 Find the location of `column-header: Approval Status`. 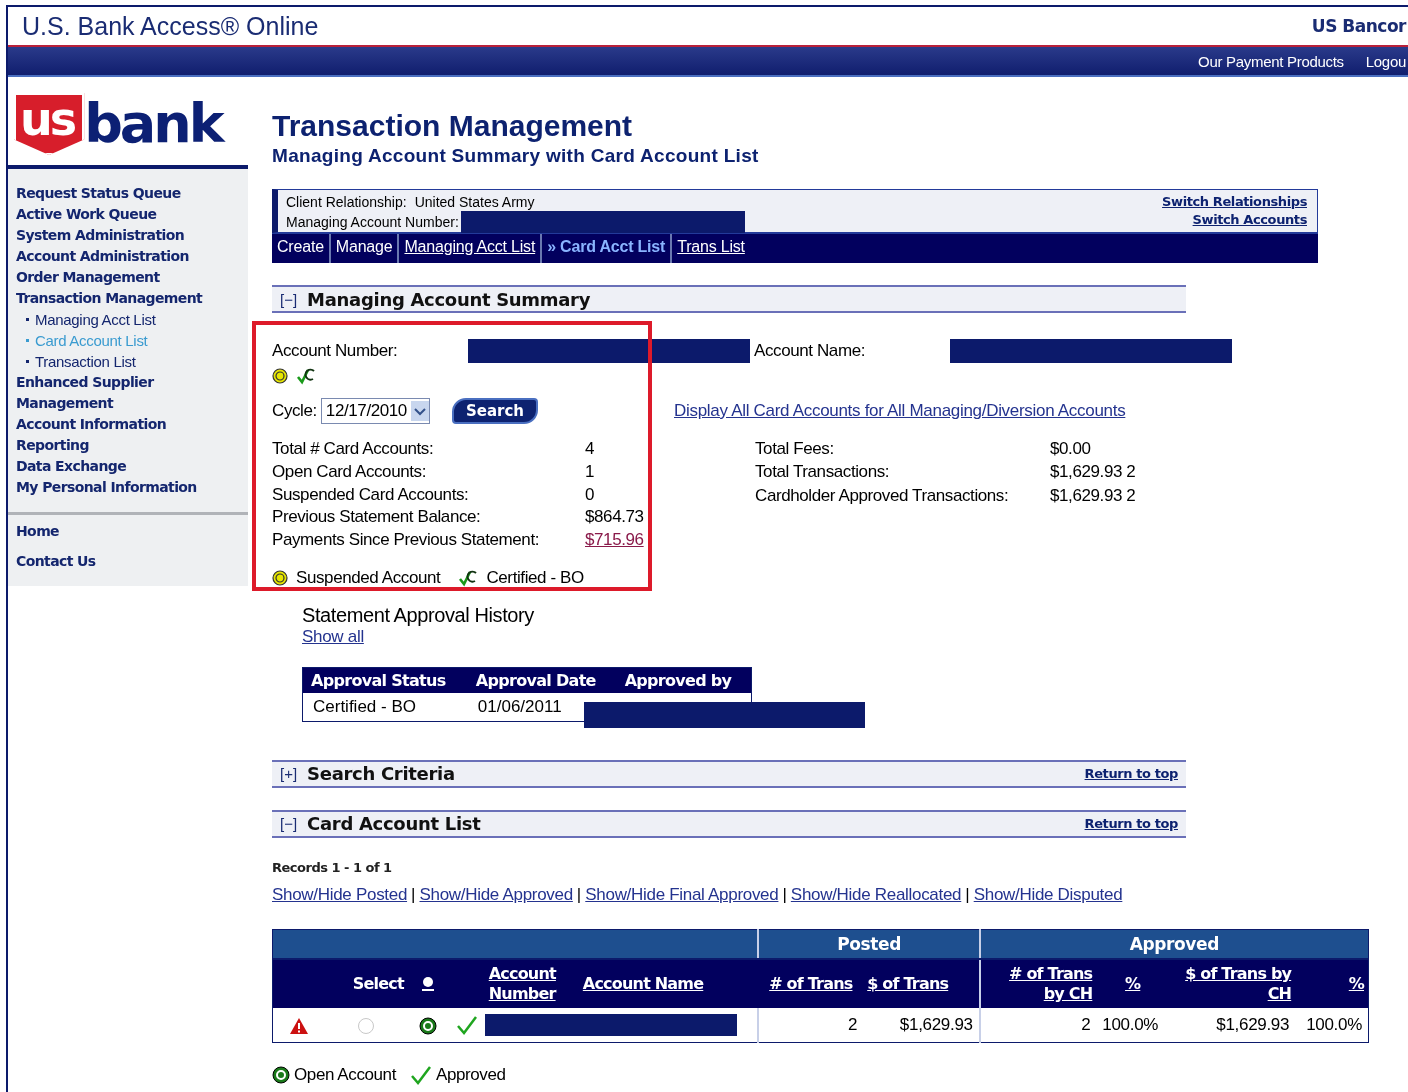

column-header: Approval Status is located at coordinates (385, 680).